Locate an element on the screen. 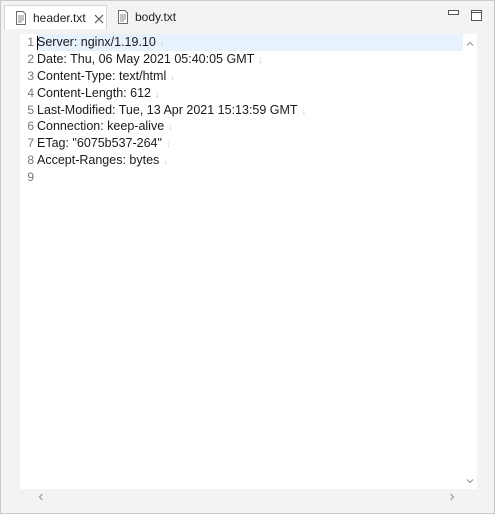 The height and width of the screenshot is (514, 495). tab-body-txt: body.txt is located at coordinates (148, 17).